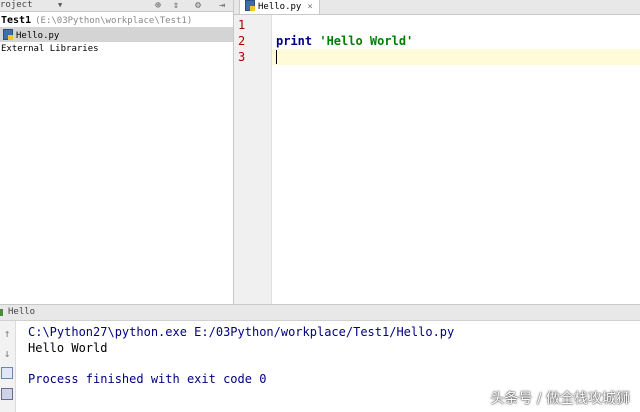 The width and height of the screenshot is (640, 412). What do you see at coordinates (116, 6) in the screenshot?
I see `project-panel-header: roject ▼ ⊕ ⇕ ⚙ ⇥` at bounding box center [116, 6].